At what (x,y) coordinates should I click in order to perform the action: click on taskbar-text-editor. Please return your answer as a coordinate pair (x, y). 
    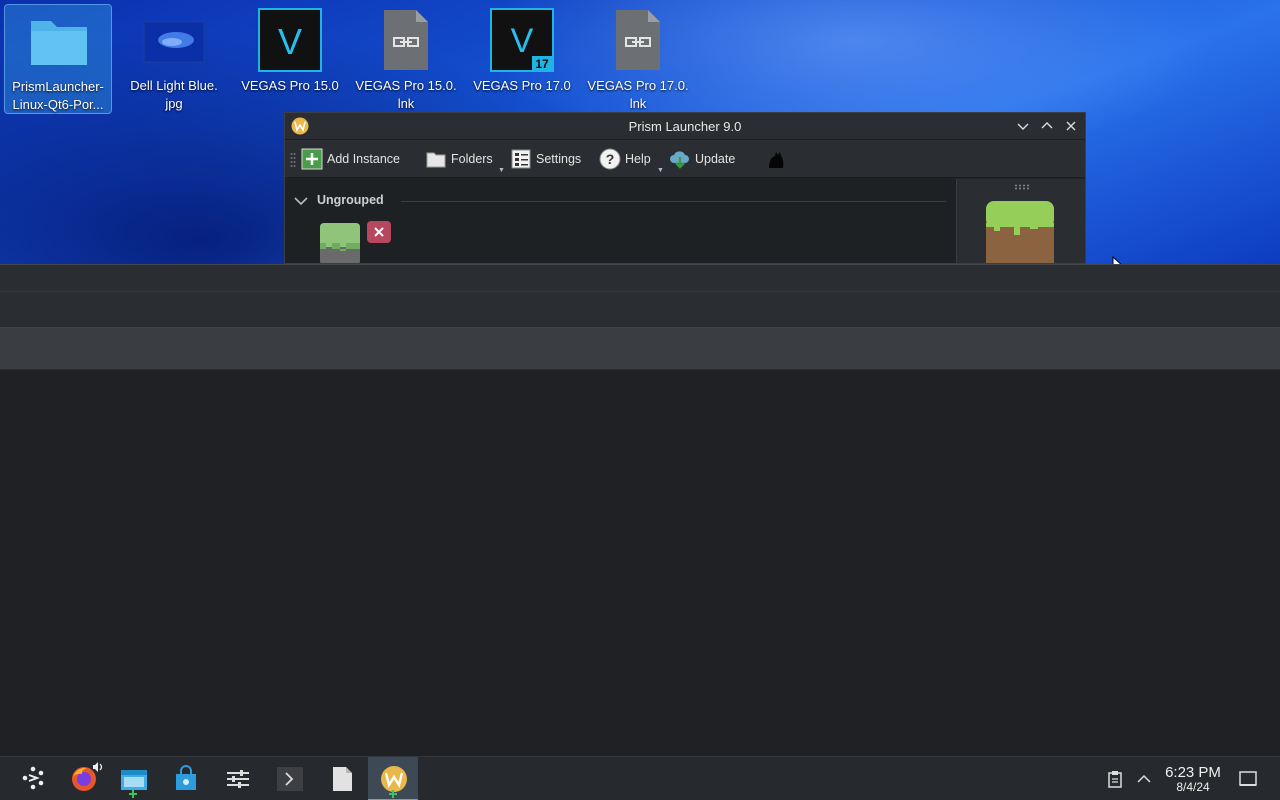
    Looking at the image, I should click on (341, 778).